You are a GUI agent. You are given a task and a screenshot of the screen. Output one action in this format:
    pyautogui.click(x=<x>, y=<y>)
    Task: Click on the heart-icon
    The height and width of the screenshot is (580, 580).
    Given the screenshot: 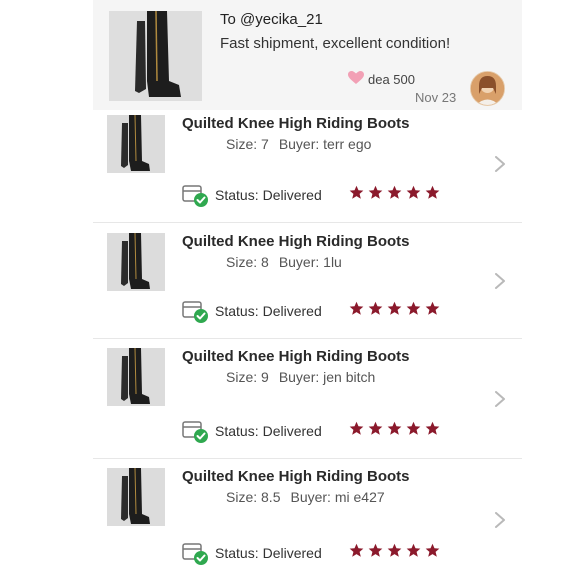 What is the action you would take?
    pyautogui.click(x=356, y=77)
    